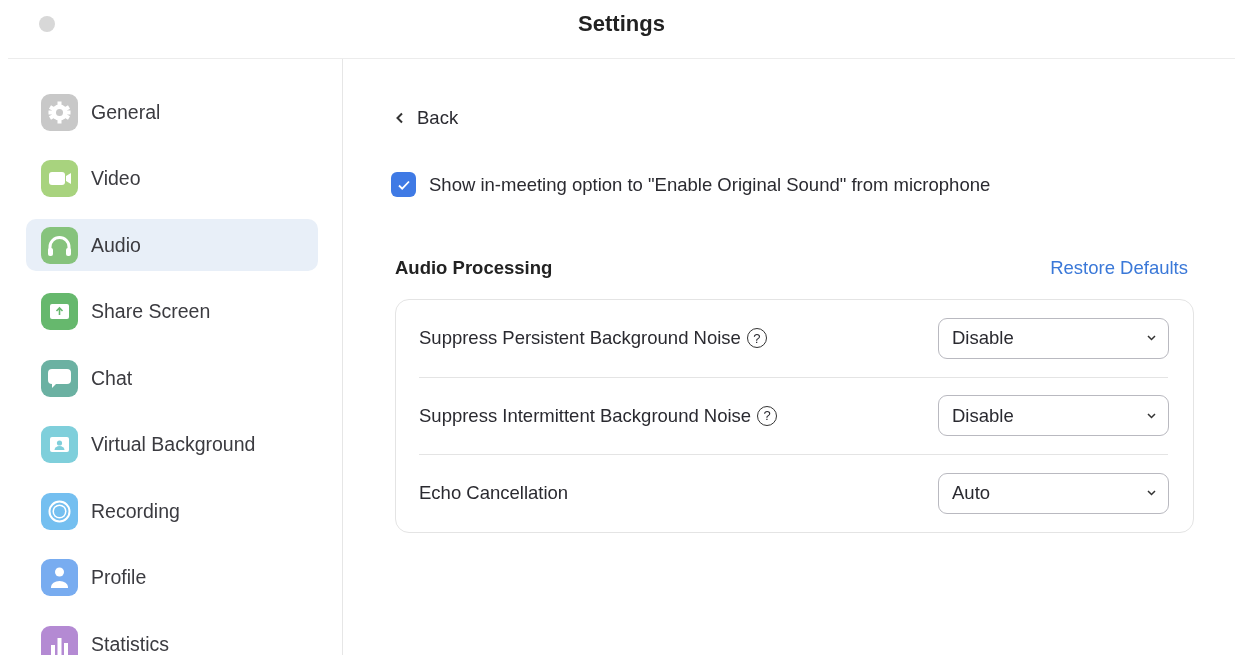  I want to click on gear-icon, so click(59, 112).